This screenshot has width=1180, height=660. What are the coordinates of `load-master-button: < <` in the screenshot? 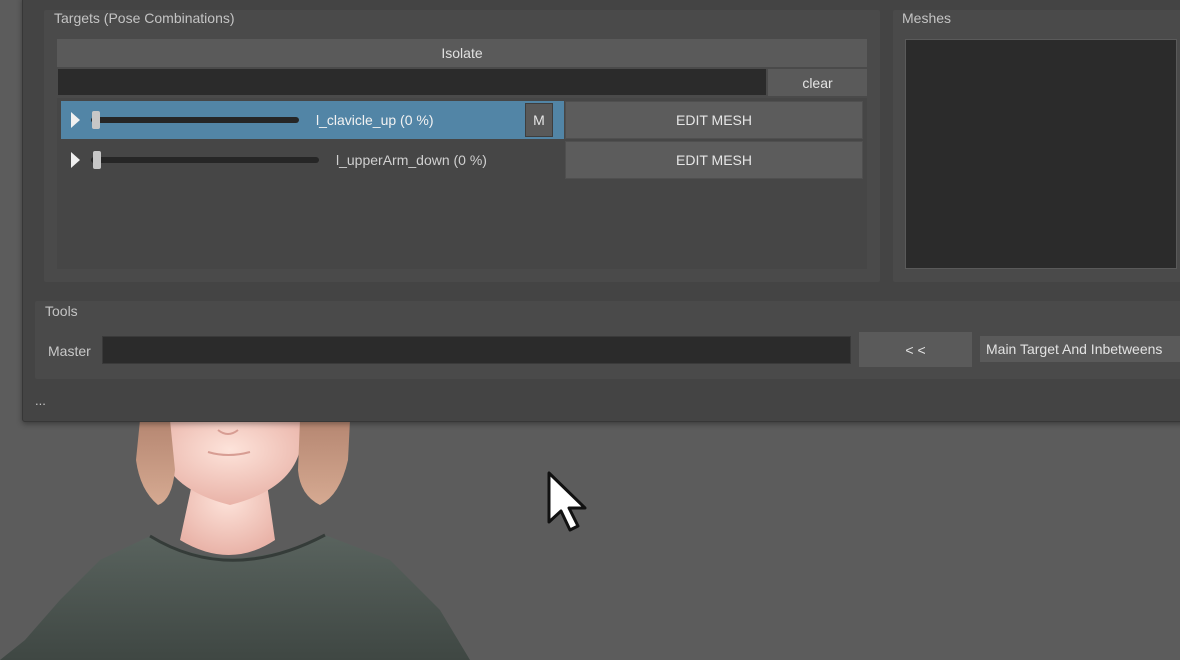 It's located at (915, 349).